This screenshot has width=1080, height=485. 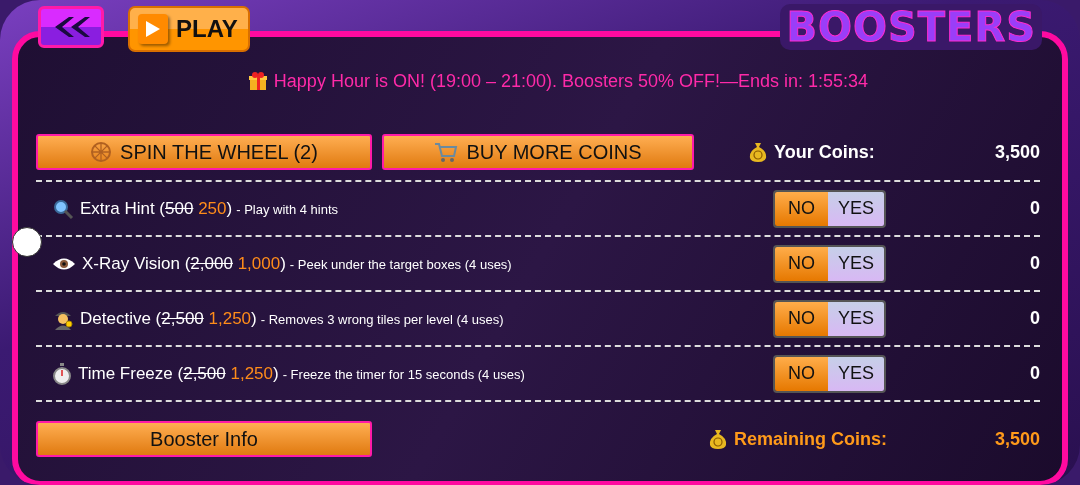 What do you see at coordinates (63, 208) in the screenshot?
I see `magnifier-icon` at bounding box center [63, 208].